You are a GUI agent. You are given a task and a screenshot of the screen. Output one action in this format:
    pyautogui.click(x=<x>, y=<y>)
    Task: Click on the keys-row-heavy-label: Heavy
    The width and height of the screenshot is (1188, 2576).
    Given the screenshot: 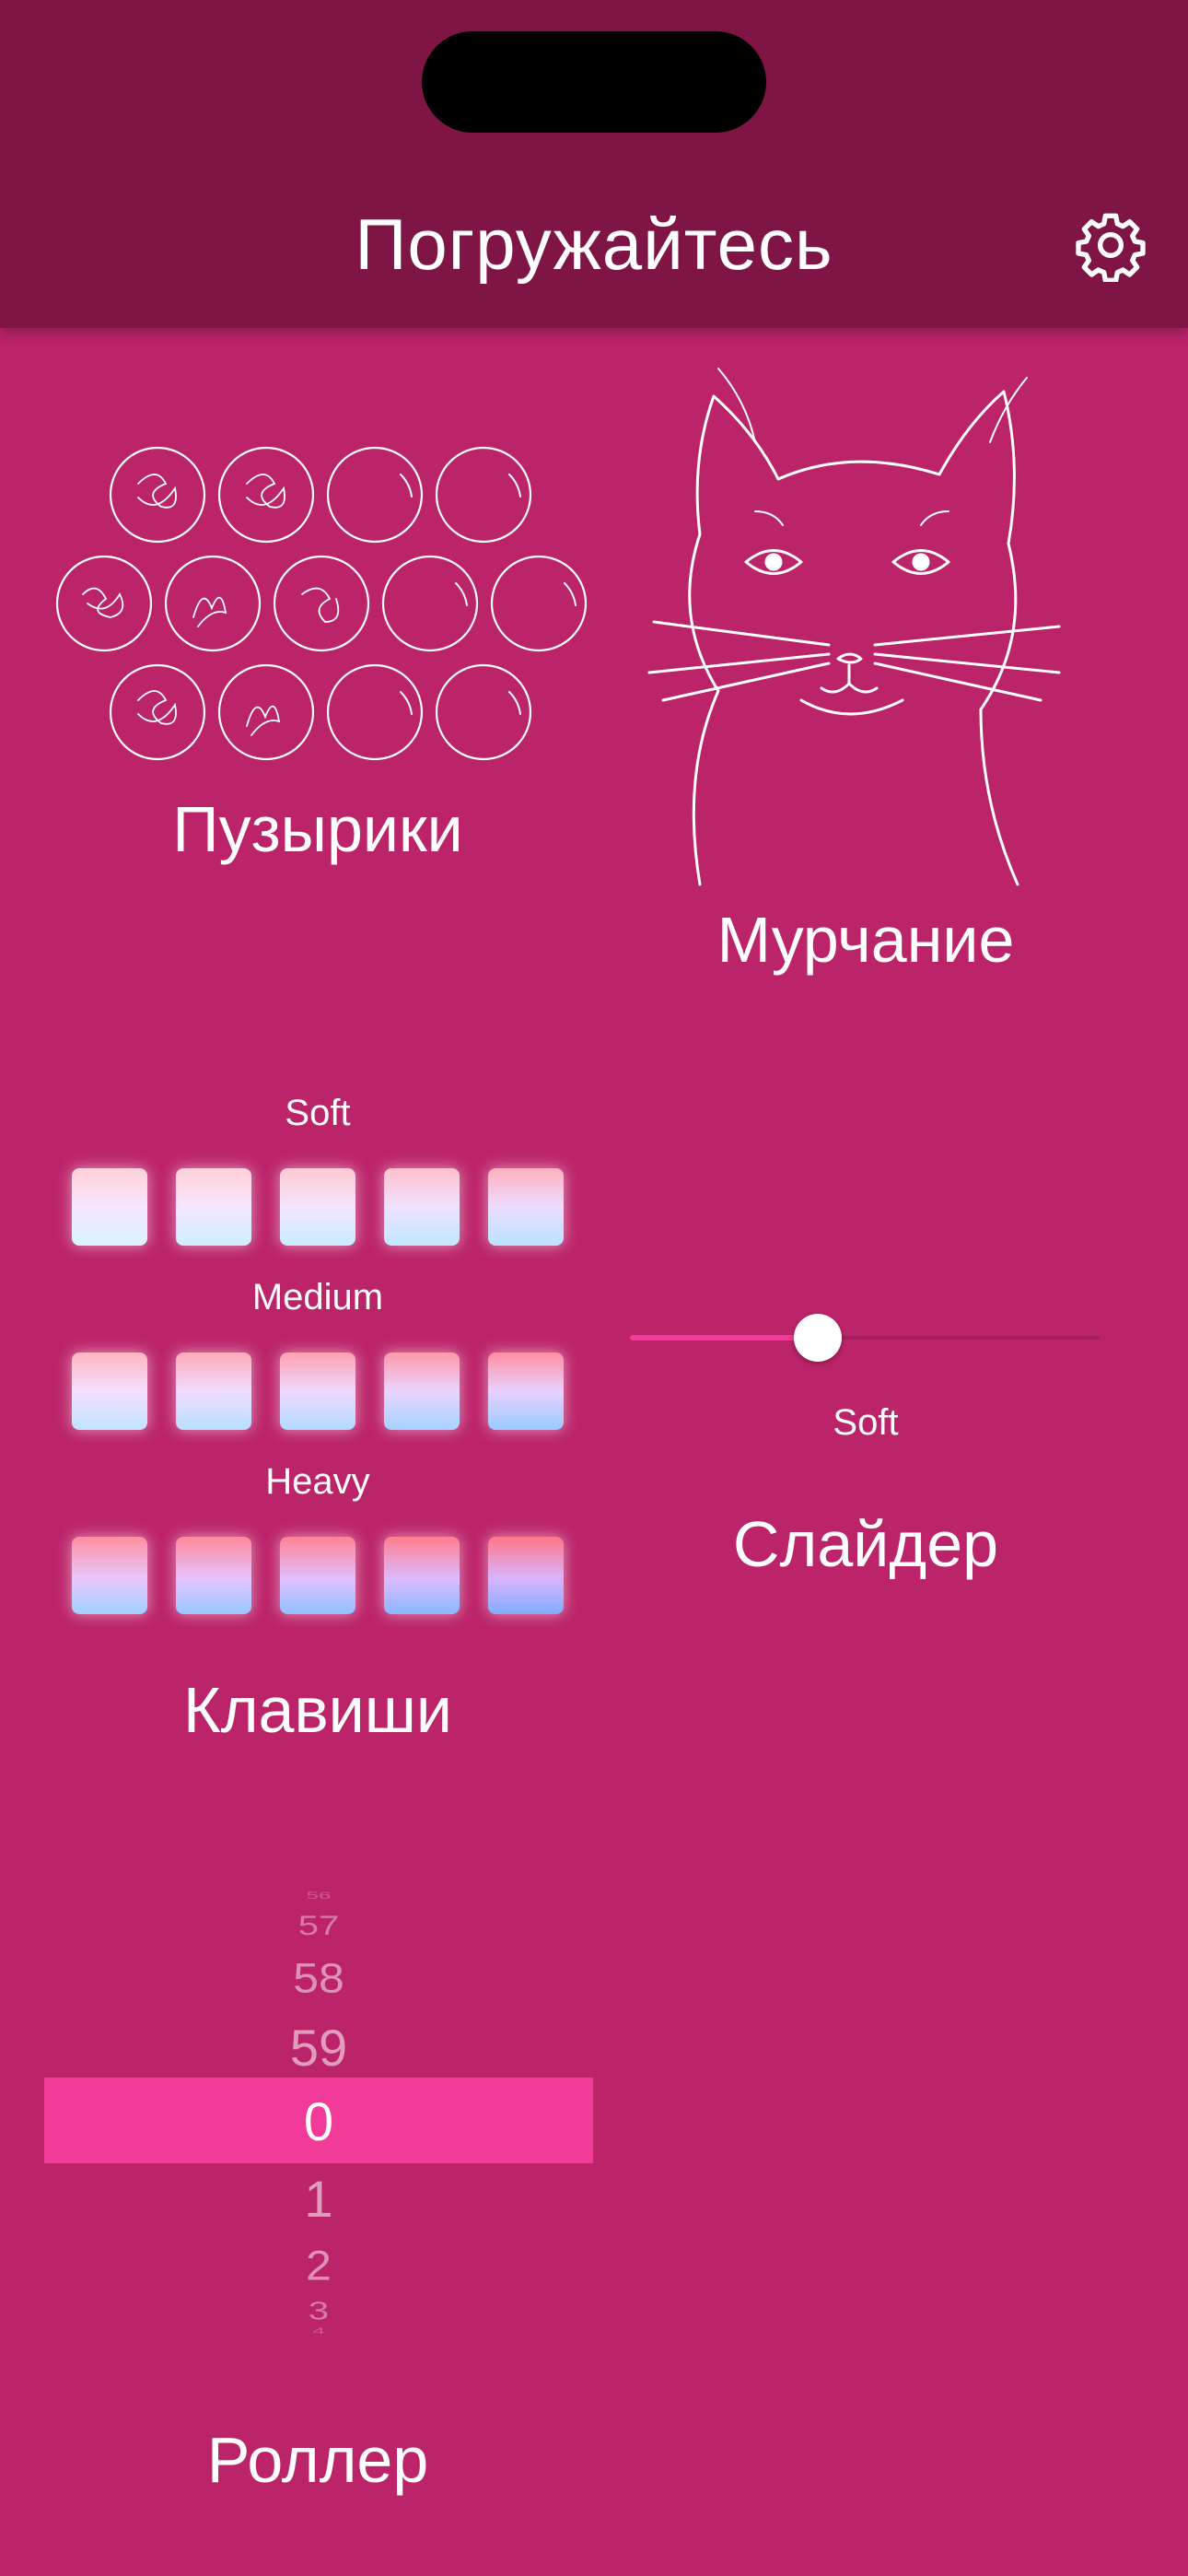 What is the action you would take?
    pyautogui.click(x=317, y=1481)
    